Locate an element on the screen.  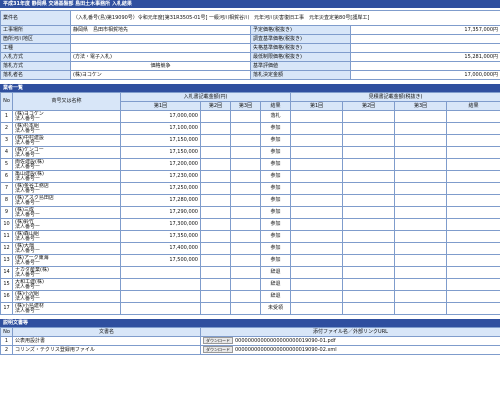
bidder-name-cell: (株)アーク東海 法人番号ー is located at coordinates (66, 260).